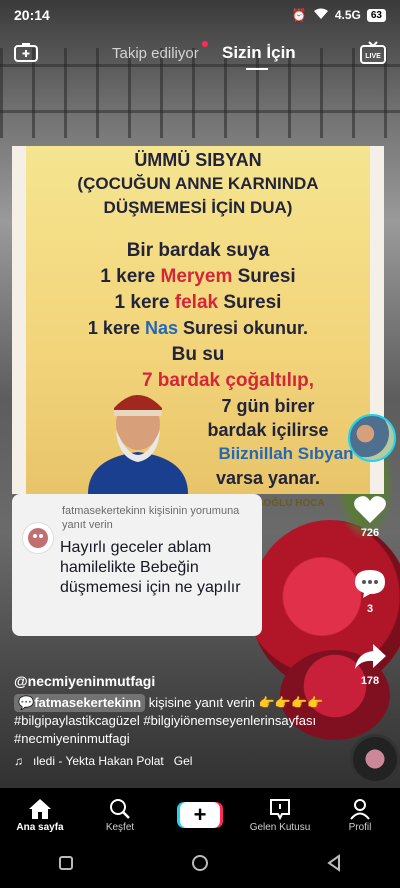  I want to click on tab-following: Takip ediliyor, so click(155, 53).